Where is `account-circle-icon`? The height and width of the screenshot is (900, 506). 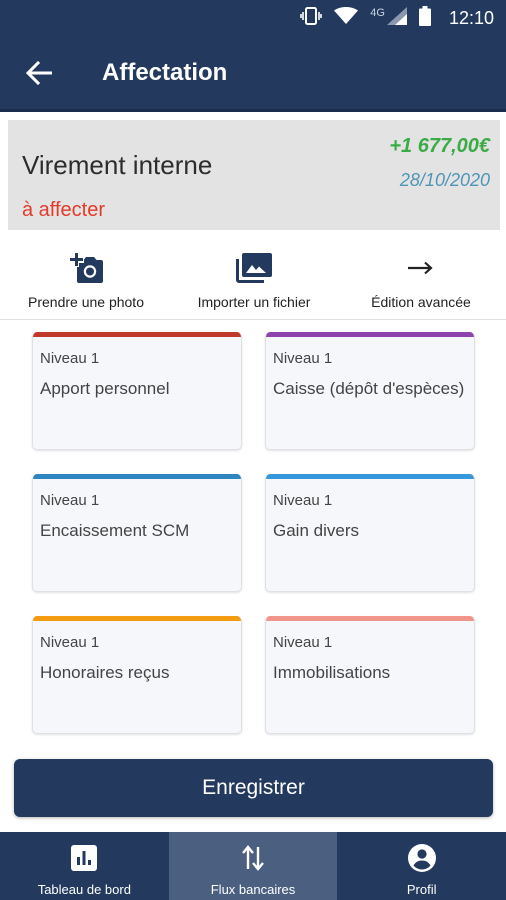 account-circle-icon is located at coordinates (422, 858).